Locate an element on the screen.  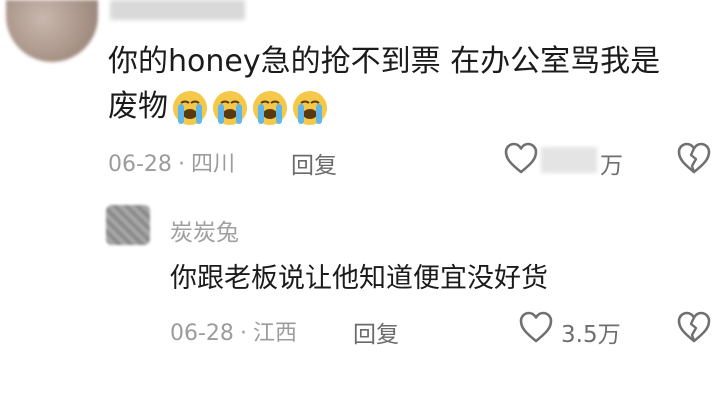
reply-location: 江西 is located at coordinates (274, 333).